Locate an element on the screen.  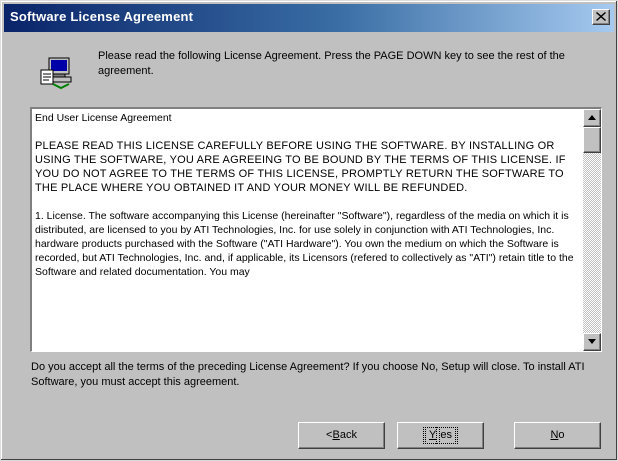
yes-button-label: Yes is located at coordinates (440, 435).